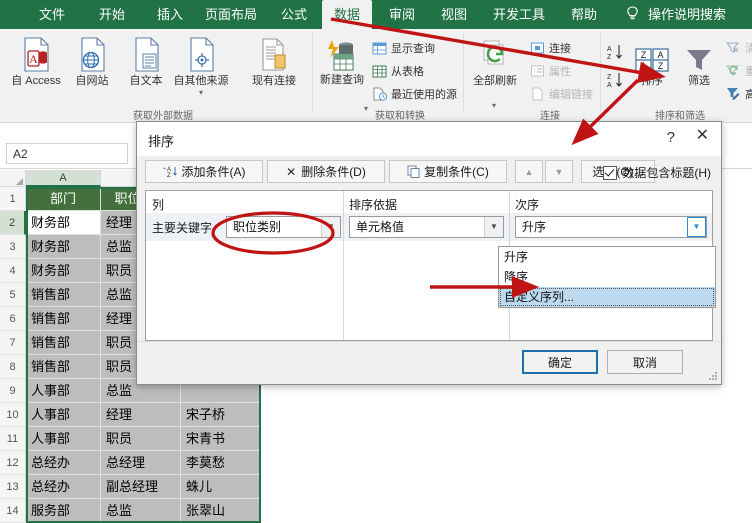 The height and width of the screenshot is (523, 752). I want to click on existing-connections-button: 现有连接, so click(274, 61).